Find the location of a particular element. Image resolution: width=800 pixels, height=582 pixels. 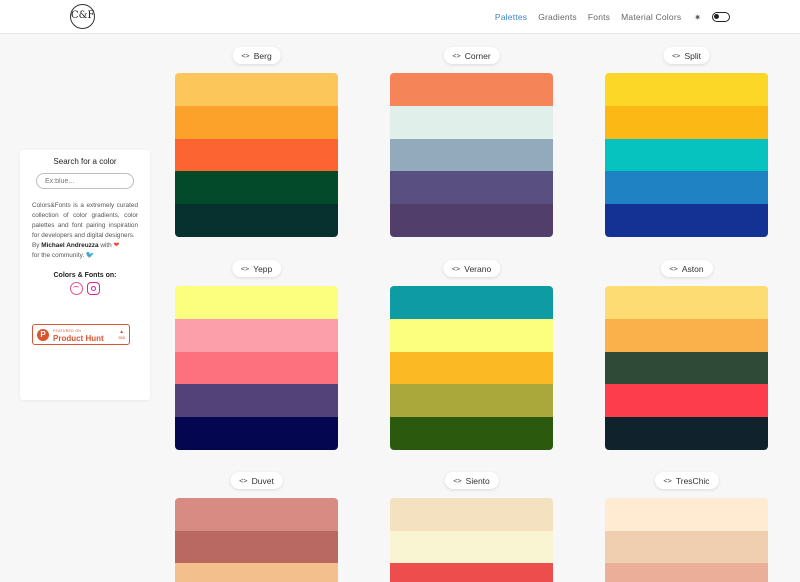

upvote-count: ▲ 555 is located at coordinates (121, 334).